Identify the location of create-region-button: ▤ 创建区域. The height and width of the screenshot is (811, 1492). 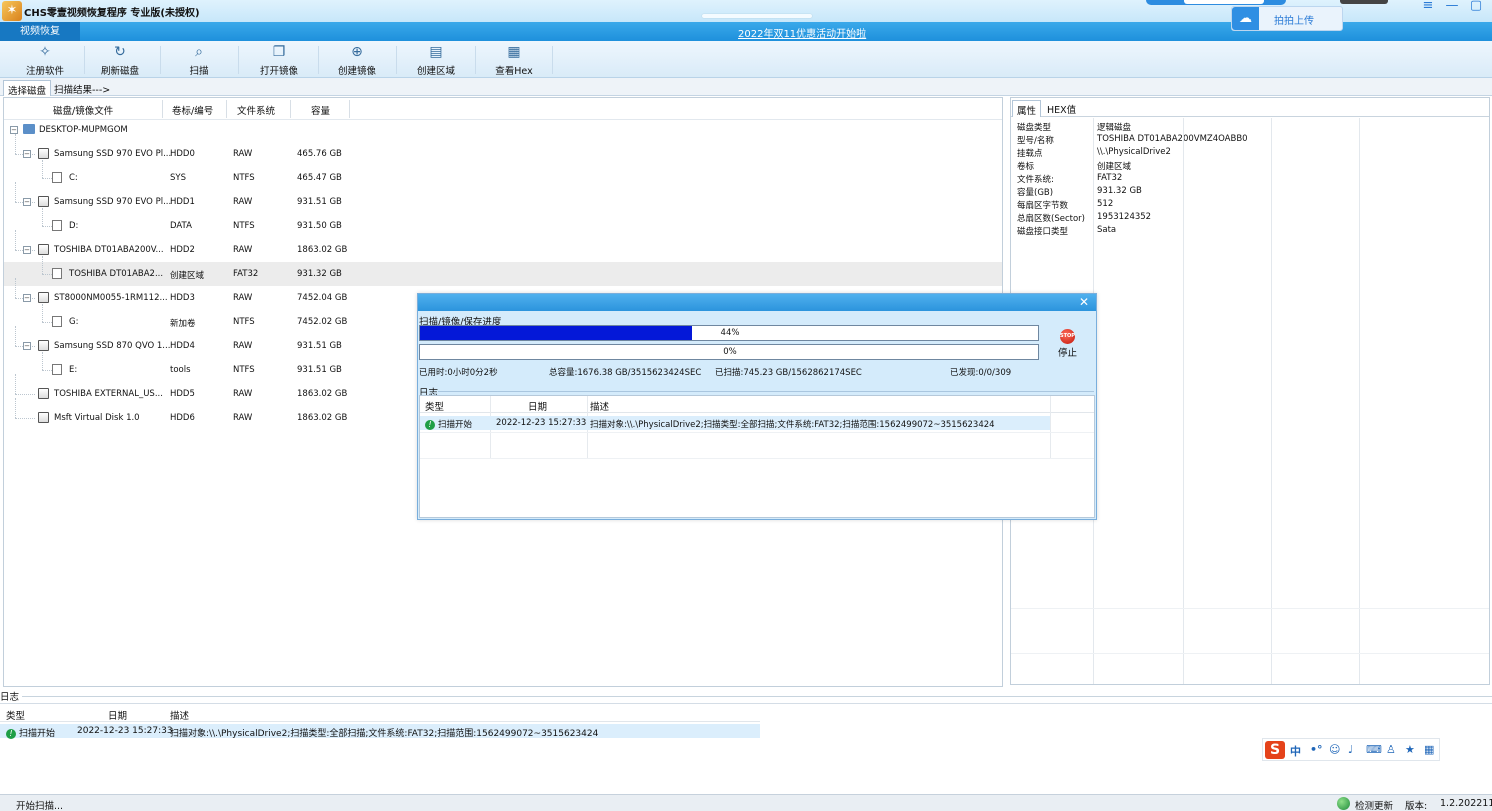
(436, 60).